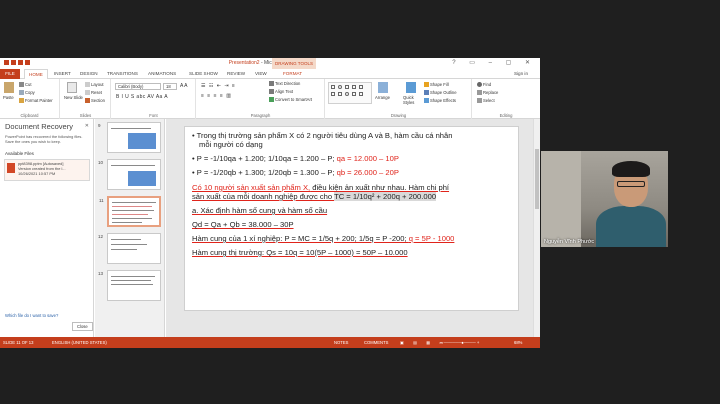 This screenshot has height=404, width=720. I want to click on slide-thumbnail: 9, so click(129, 137).